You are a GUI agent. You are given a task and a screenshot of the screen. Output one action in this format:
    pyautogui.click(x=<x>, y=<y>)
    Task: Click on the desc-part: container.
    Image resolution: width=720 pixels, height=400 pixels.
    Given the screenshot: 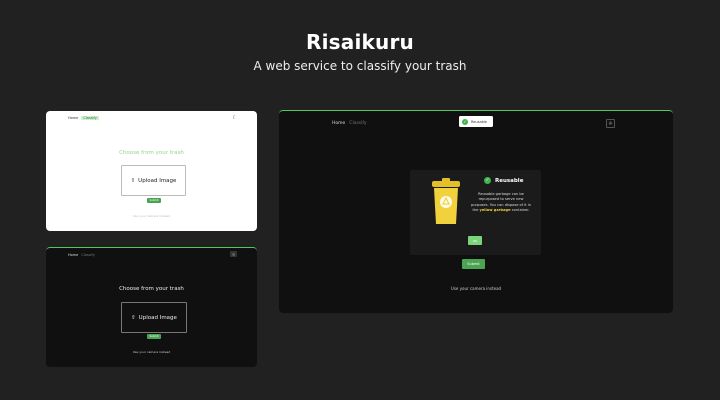 What is the action you would take?
    pyautogui.click(x=520, y=210)
    